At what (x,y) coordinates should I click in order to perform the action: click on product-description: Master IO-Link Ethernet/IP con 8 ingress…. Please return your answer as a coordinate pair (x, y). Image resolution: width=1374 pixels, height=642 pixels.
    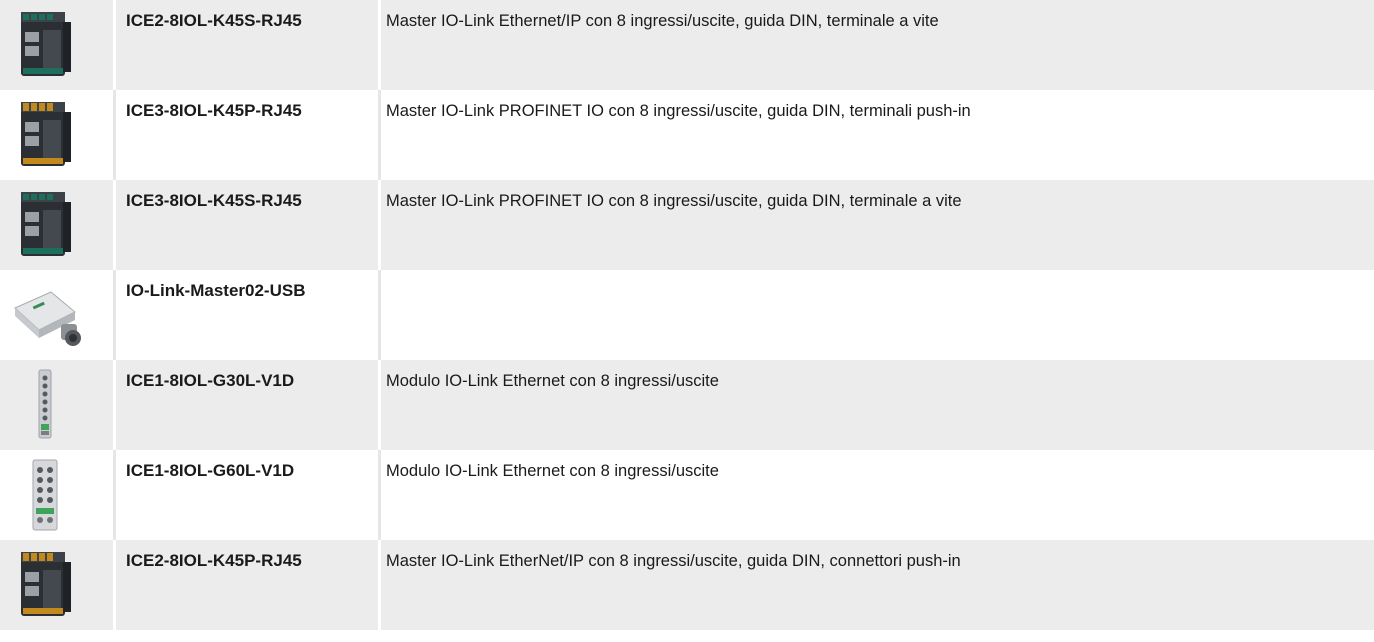
    Looking at the image, I should click on (662, 21).